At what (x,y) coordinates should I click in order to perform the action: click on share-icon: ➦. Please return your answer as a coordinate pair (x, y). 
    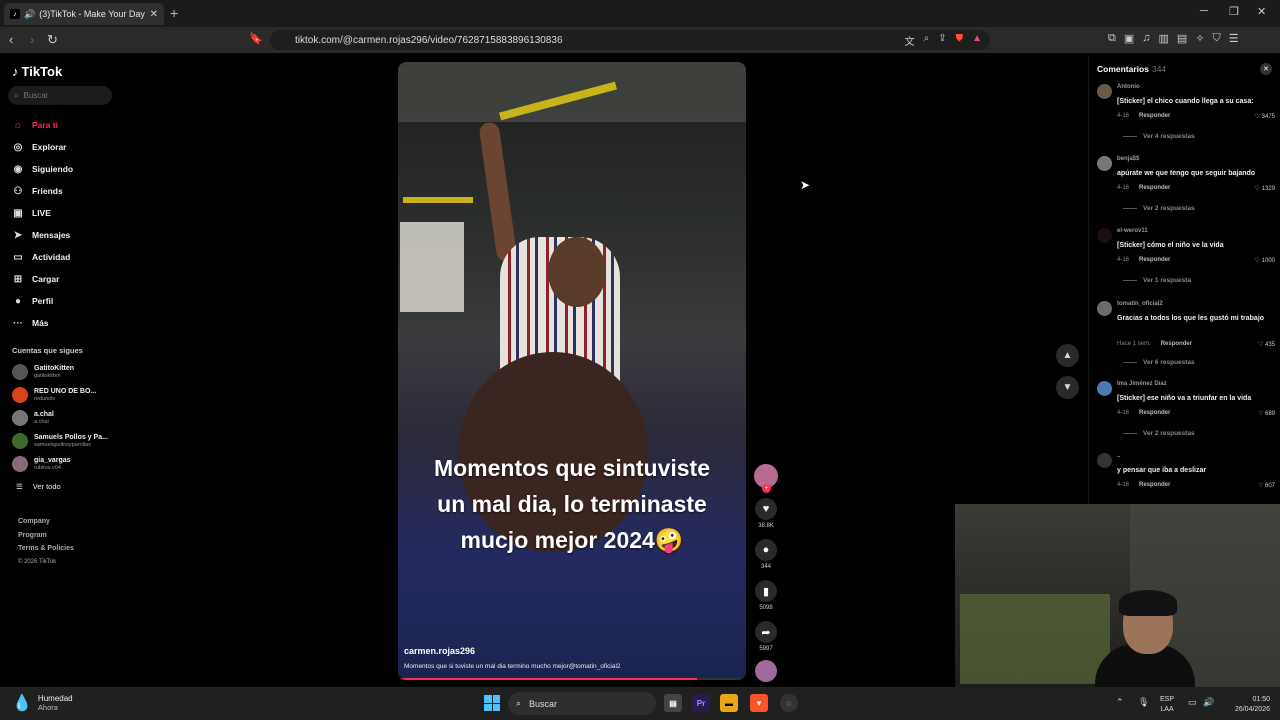
    Looking at the image, I should click on (766, 632).